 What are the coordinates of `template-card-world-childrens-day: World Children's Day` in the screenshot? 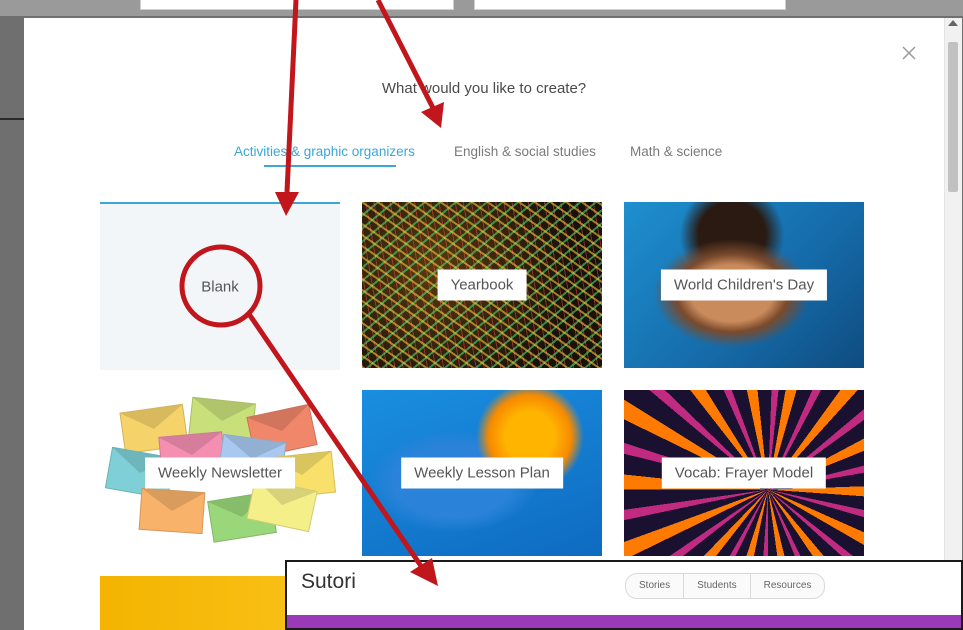 It's located at (744, 285).